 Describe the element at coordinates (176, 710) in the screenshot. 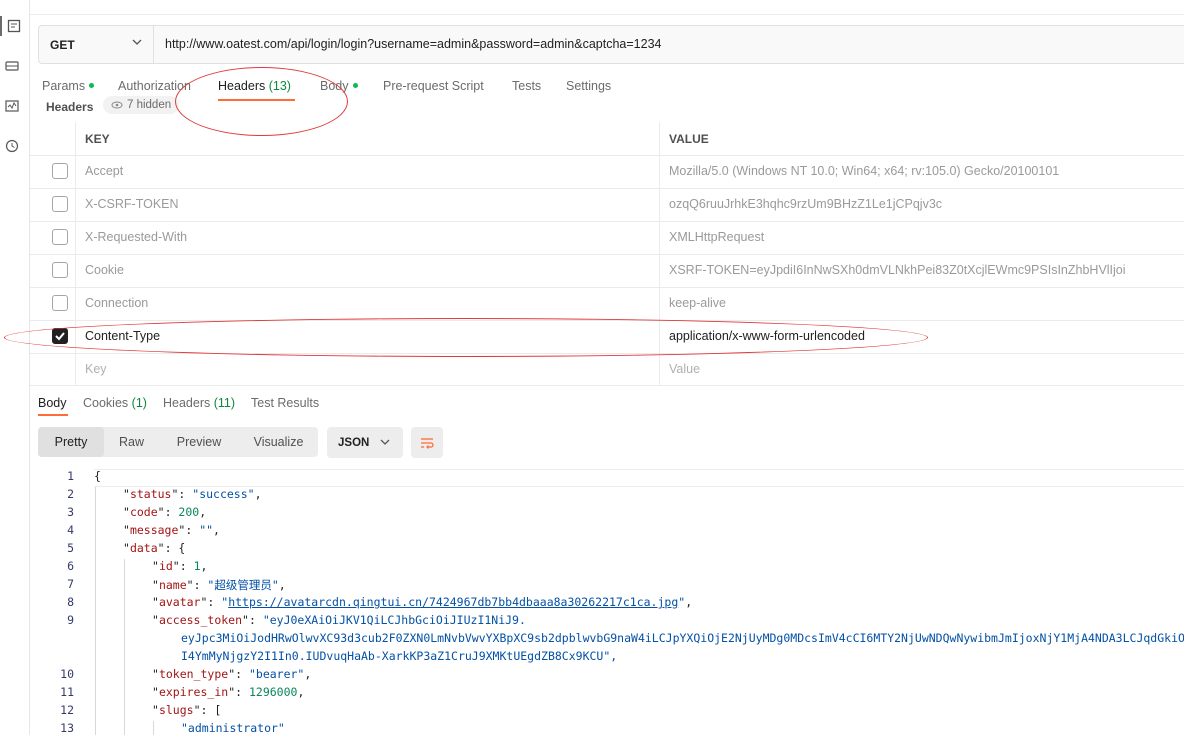

I see `json-key: slugs` at that location.